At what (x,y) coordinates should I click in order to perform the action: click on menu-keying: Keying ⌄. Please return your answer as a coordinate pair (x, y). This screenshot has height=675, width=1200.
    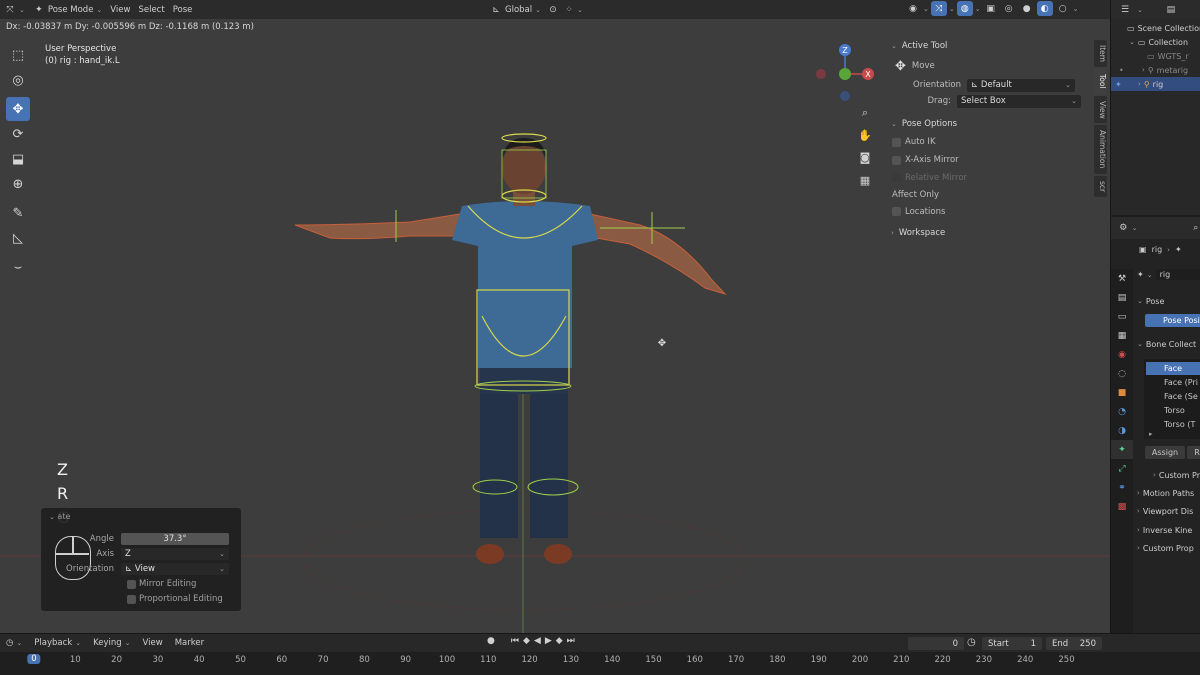
    Looking at the image, I should click on (111, 643).